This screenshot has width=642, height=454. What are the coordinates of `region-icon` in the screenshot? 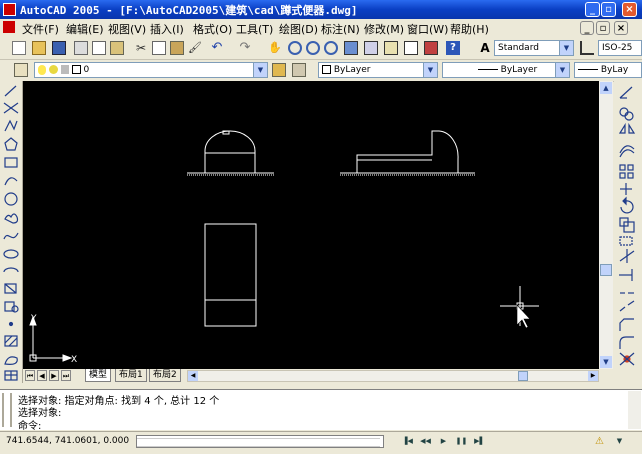 It's located at (11, 360).